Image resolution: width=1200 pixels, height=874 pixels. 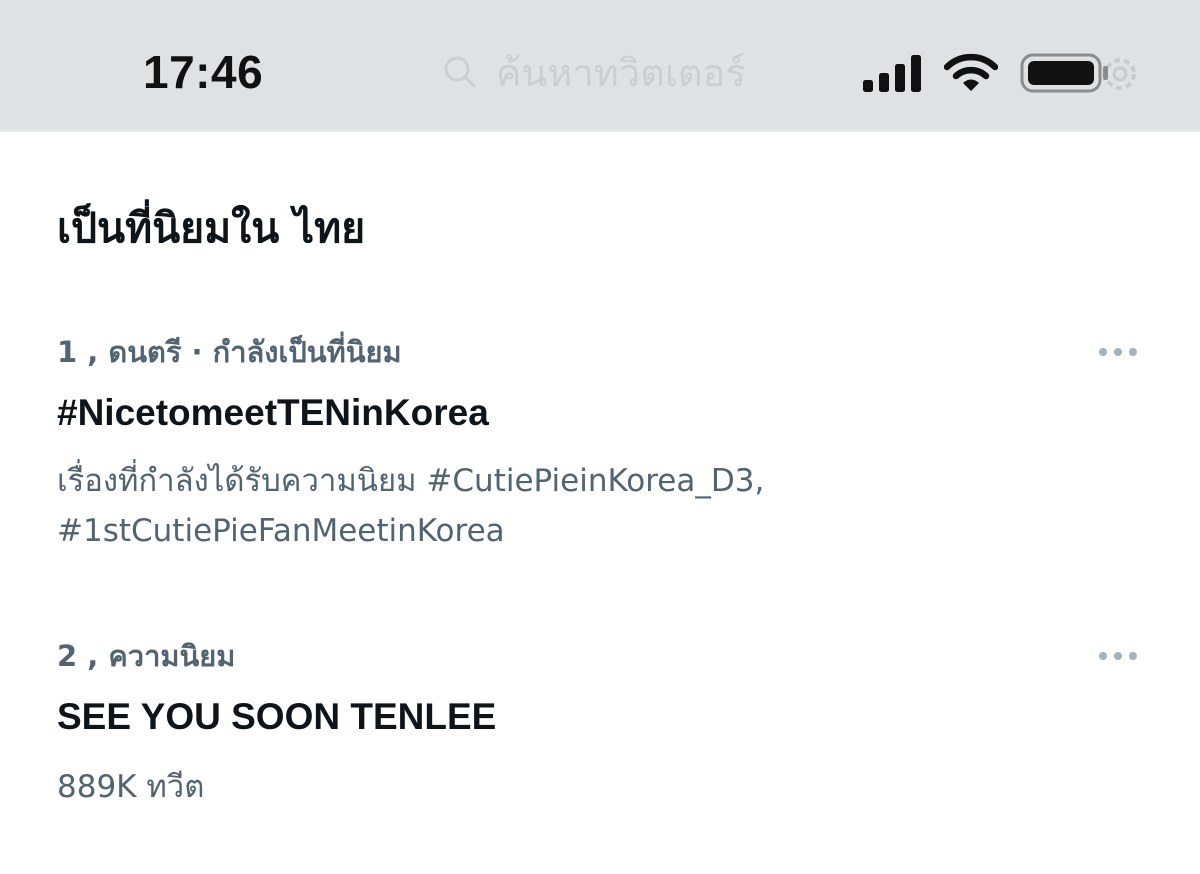 I want to click on battery-icon, so click(x=1064, y=73).